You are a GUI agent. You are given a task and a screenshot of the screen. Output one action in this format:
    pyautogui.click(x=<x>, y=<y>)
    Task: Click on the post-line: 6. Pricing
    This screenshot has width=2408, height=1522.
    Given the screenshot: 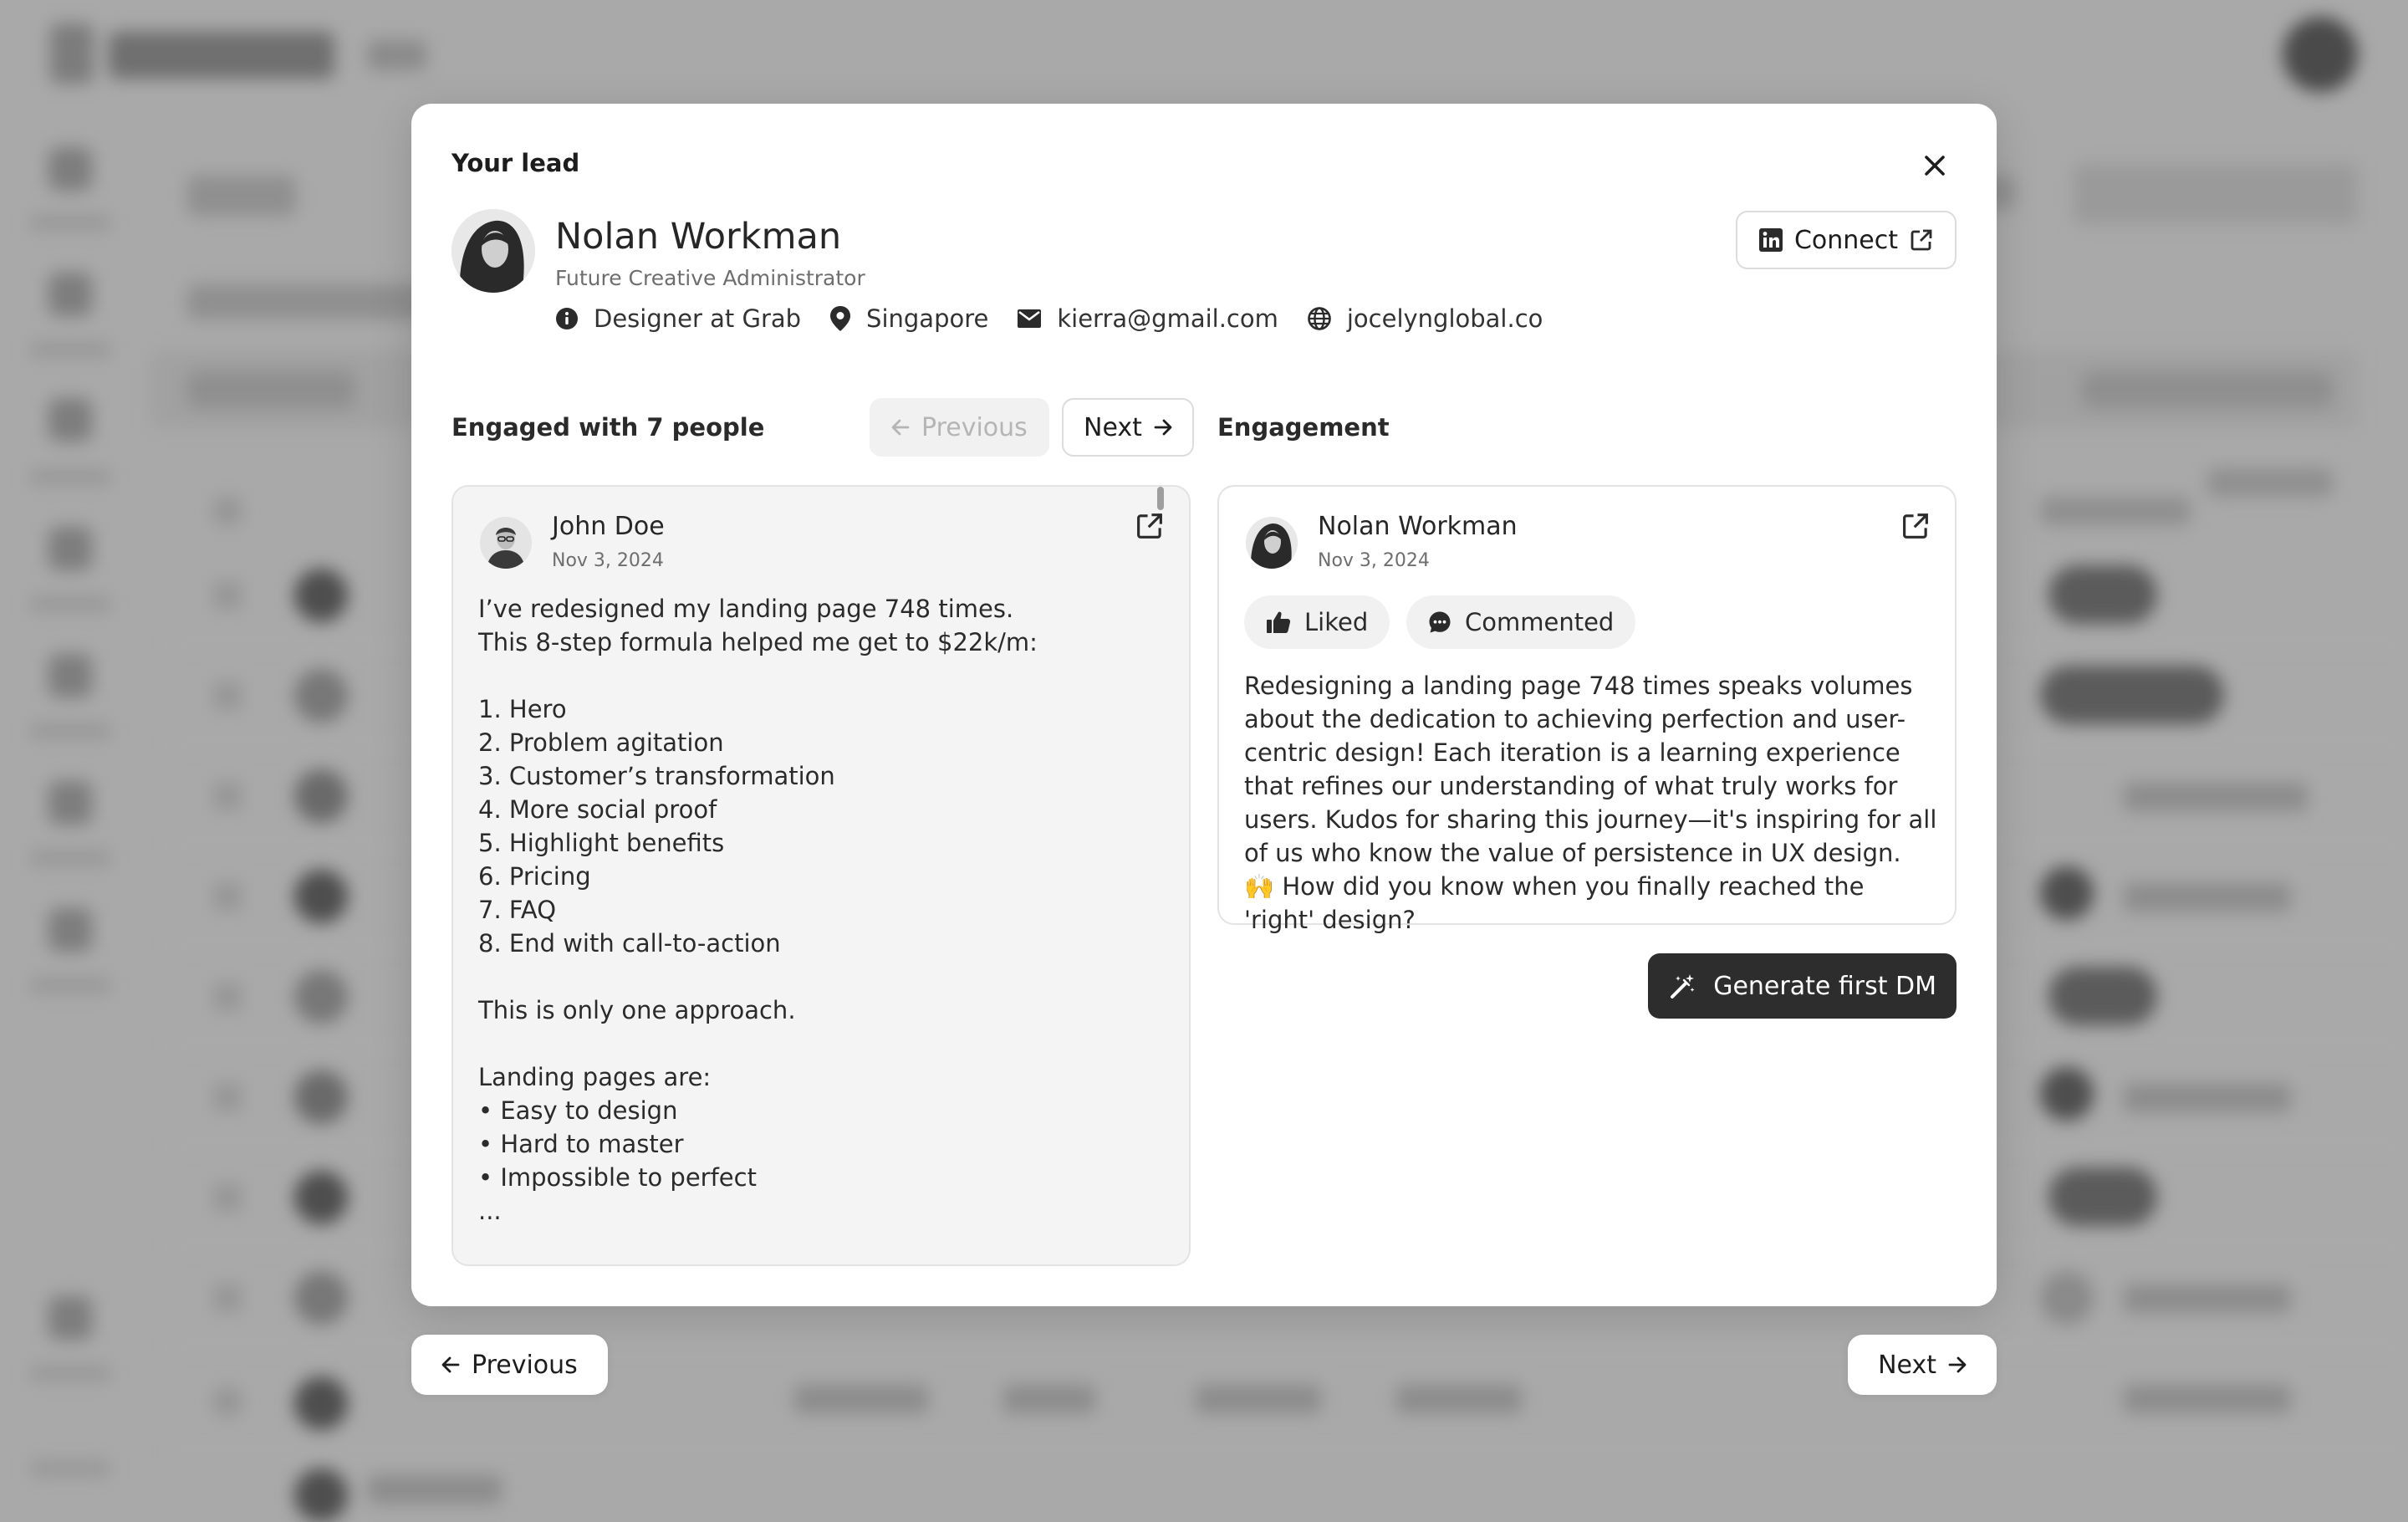 What is the action you would take?
    pyautogui.click(x=535, y=877)
    